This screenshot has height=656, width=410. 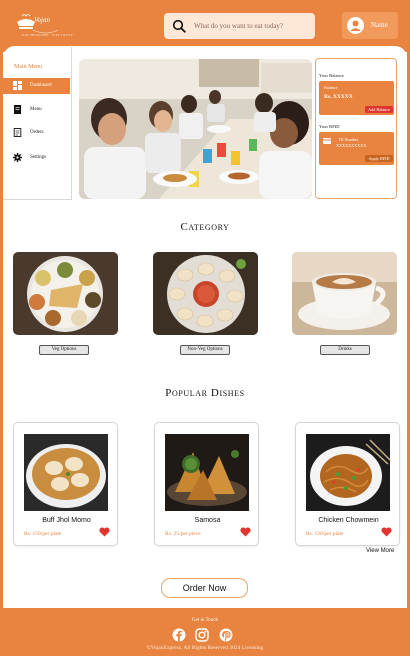 What do you see at coordinates (41, 85) in the screenshot?
I see `sidebar-item-label: Dashboard` at bounding box center [41, 85].